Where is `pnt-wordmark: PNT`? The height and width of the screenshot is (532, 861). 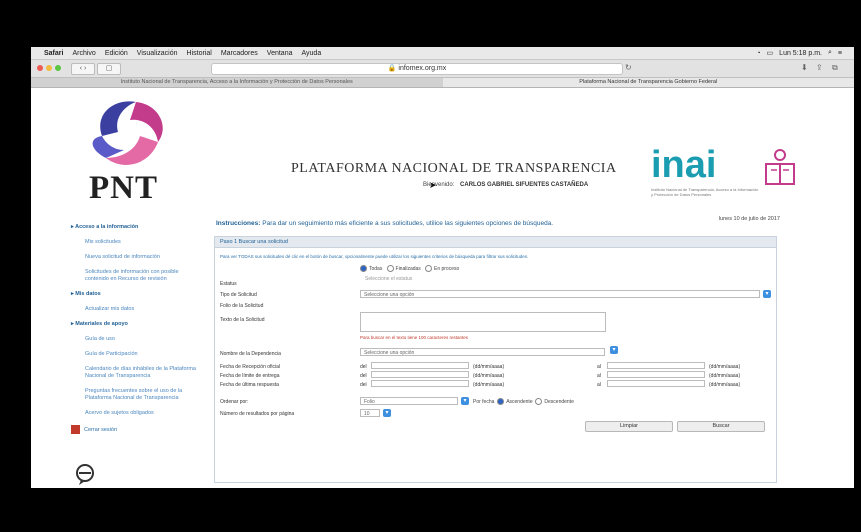 pnt-wordmark: PNT is located at coordinates (123, 188).